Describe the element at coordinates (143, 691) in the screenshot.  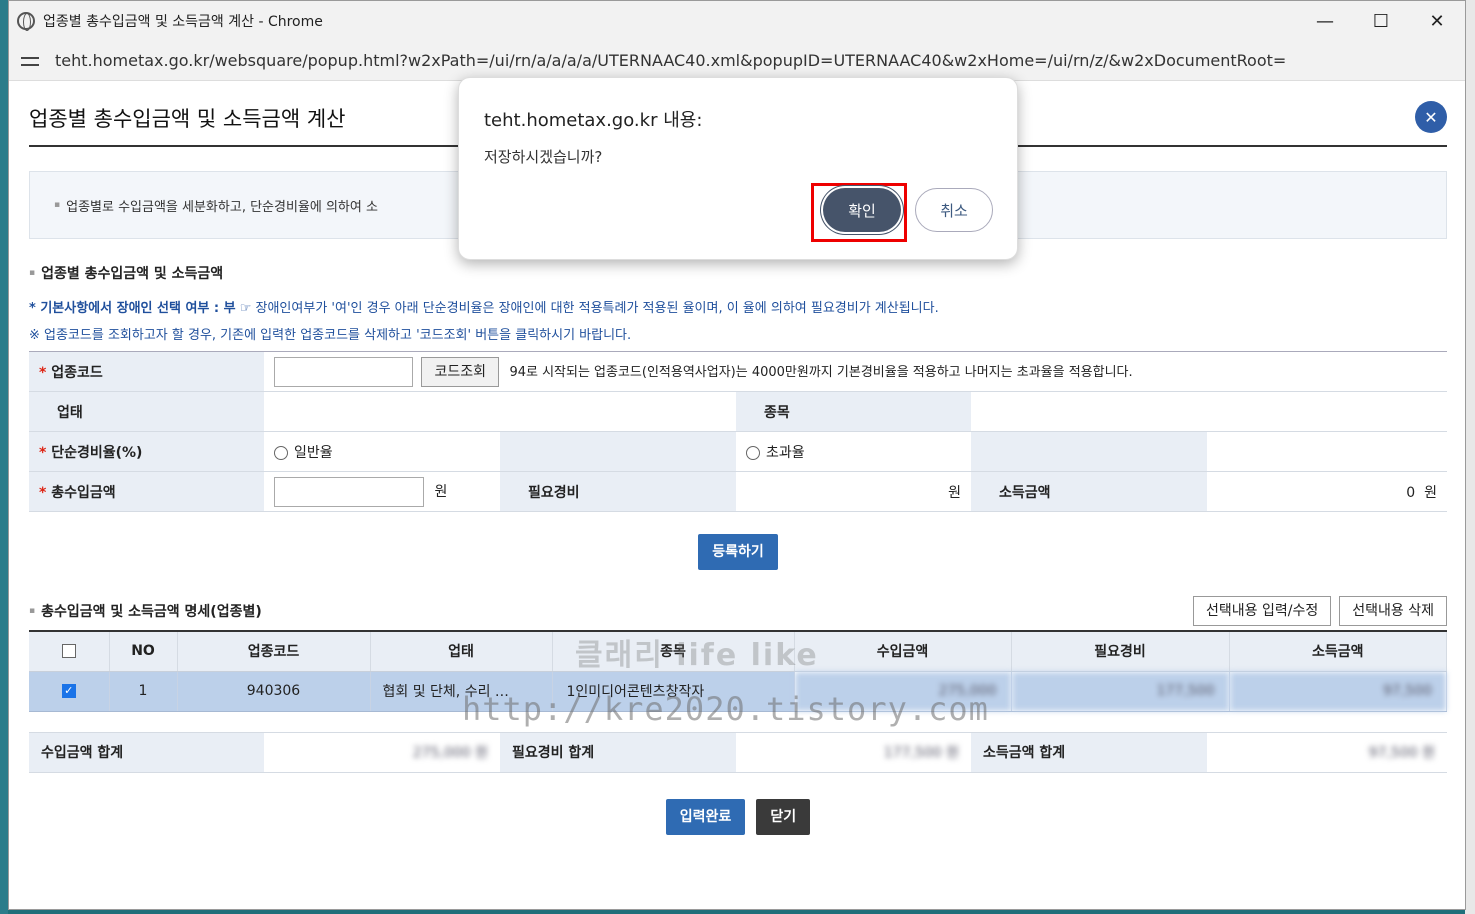
I see `row-no: 1` at that location.